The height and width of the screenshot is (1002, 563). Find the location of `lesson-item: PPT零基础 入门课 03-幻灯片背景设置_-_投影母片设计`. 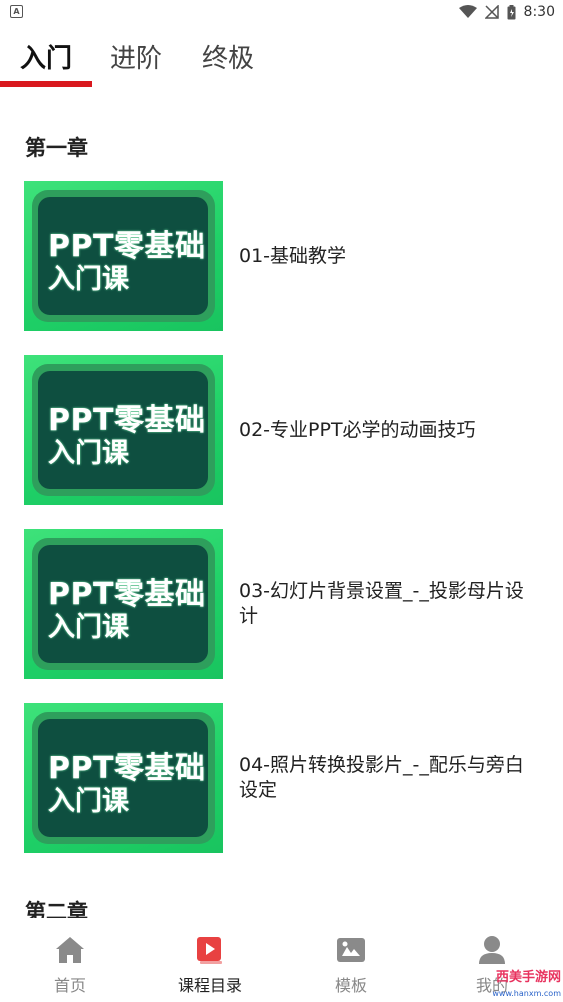

lesson-item: PPT零基础 入门课 03-幻灯片背景设置_-_投影母片设计 is located at coordinates (284, 604).